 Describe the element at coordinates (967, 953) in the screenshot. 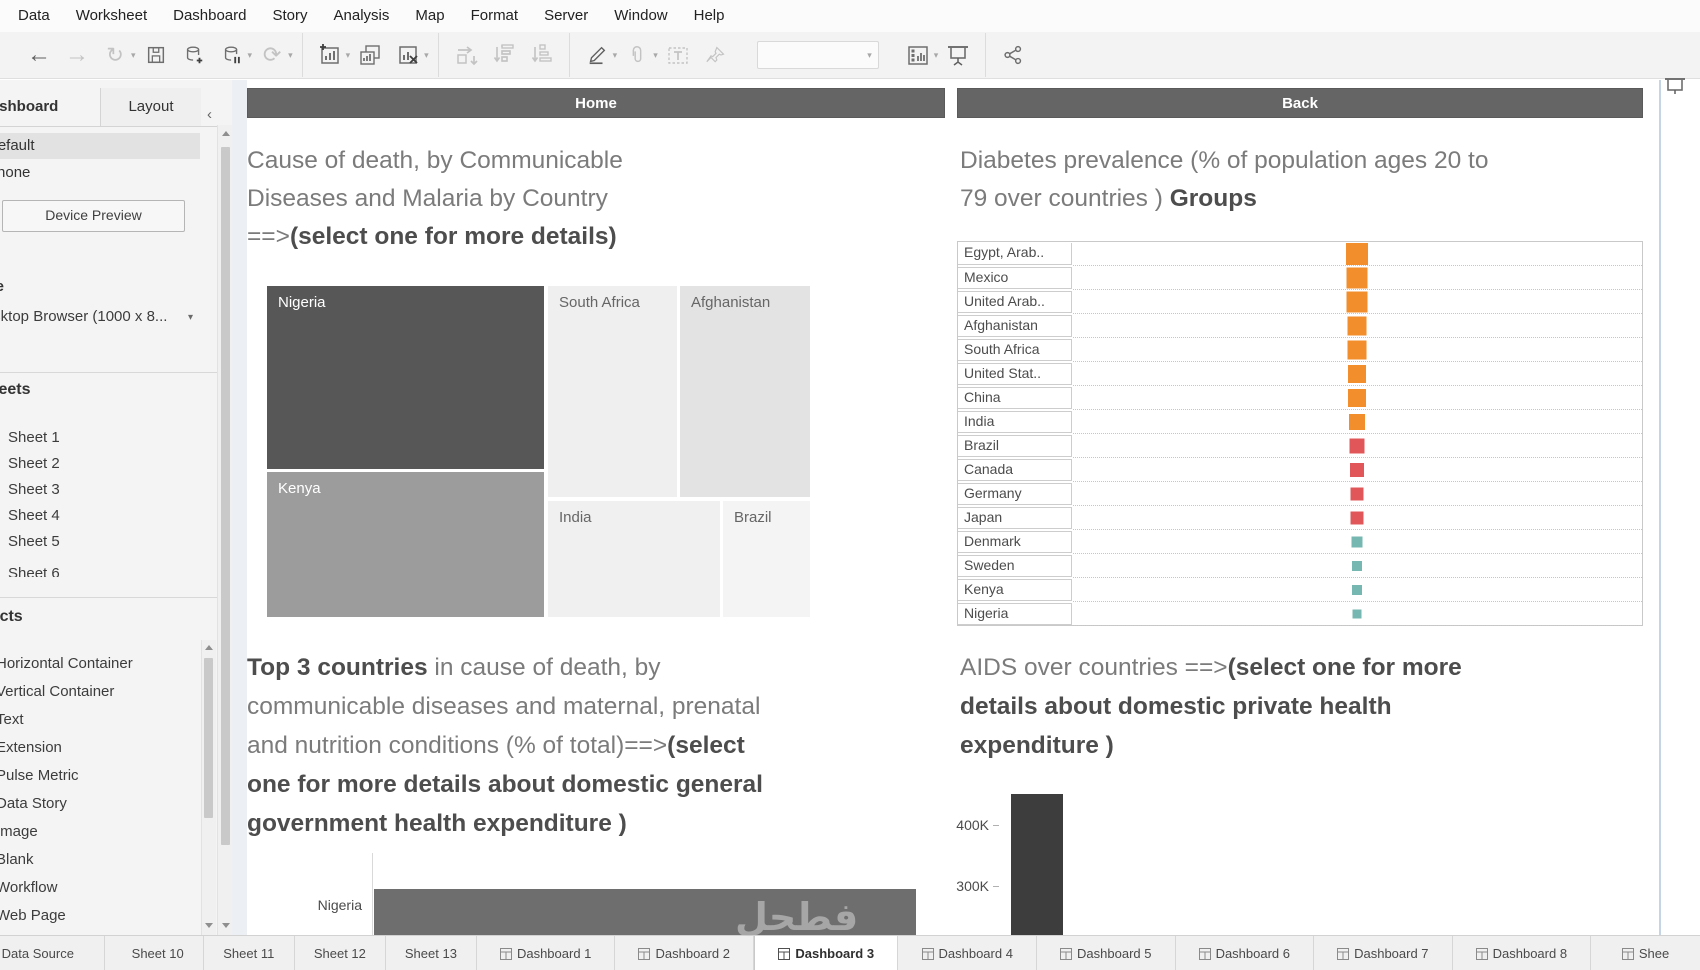

I see `tab-dashboard-4: Dashboard 4` at that location.